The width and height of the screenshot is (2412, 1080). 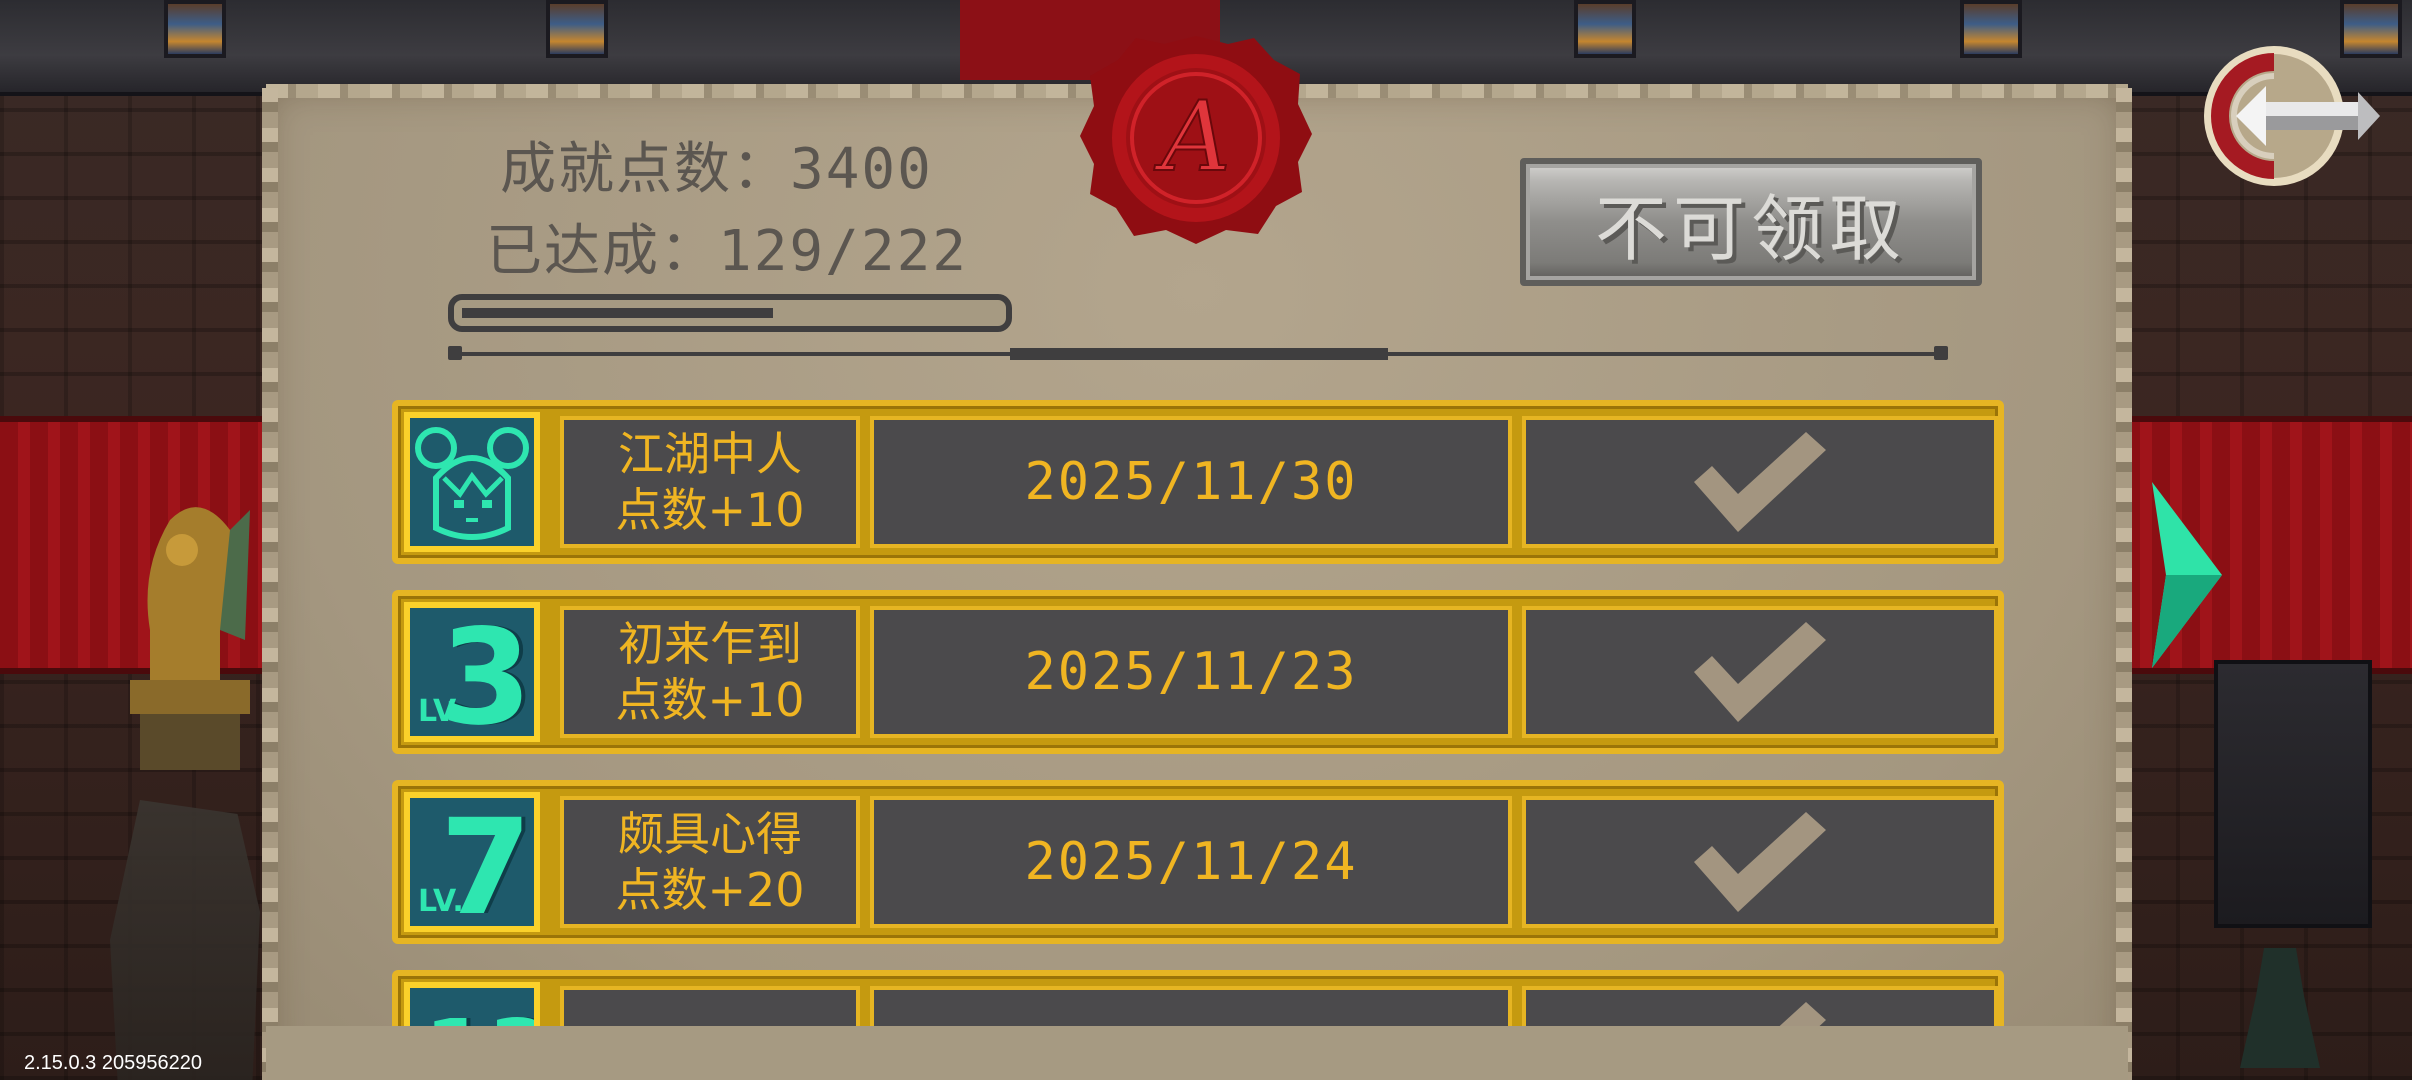 What do you see at coordinates (727, 251) in the screenshot?
I see `achievement-progress-text: 已达成：129/222` at bounding box center [727, 251].